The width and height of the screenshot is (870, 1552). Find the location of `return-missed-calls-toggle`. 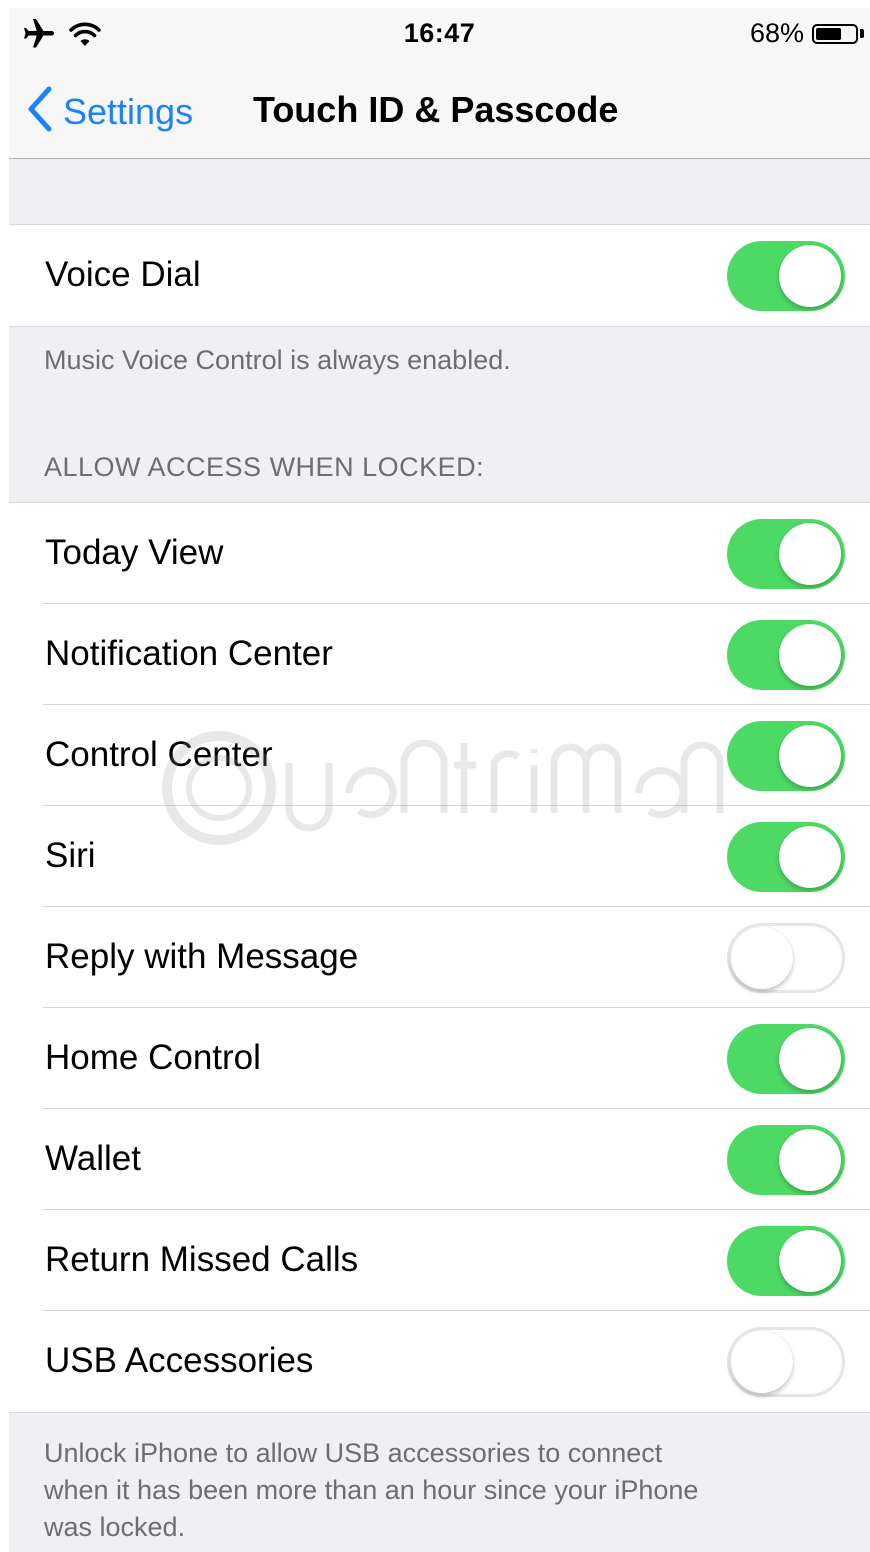

return-missed-calls-toggle is located at coordinates (786, 1261).